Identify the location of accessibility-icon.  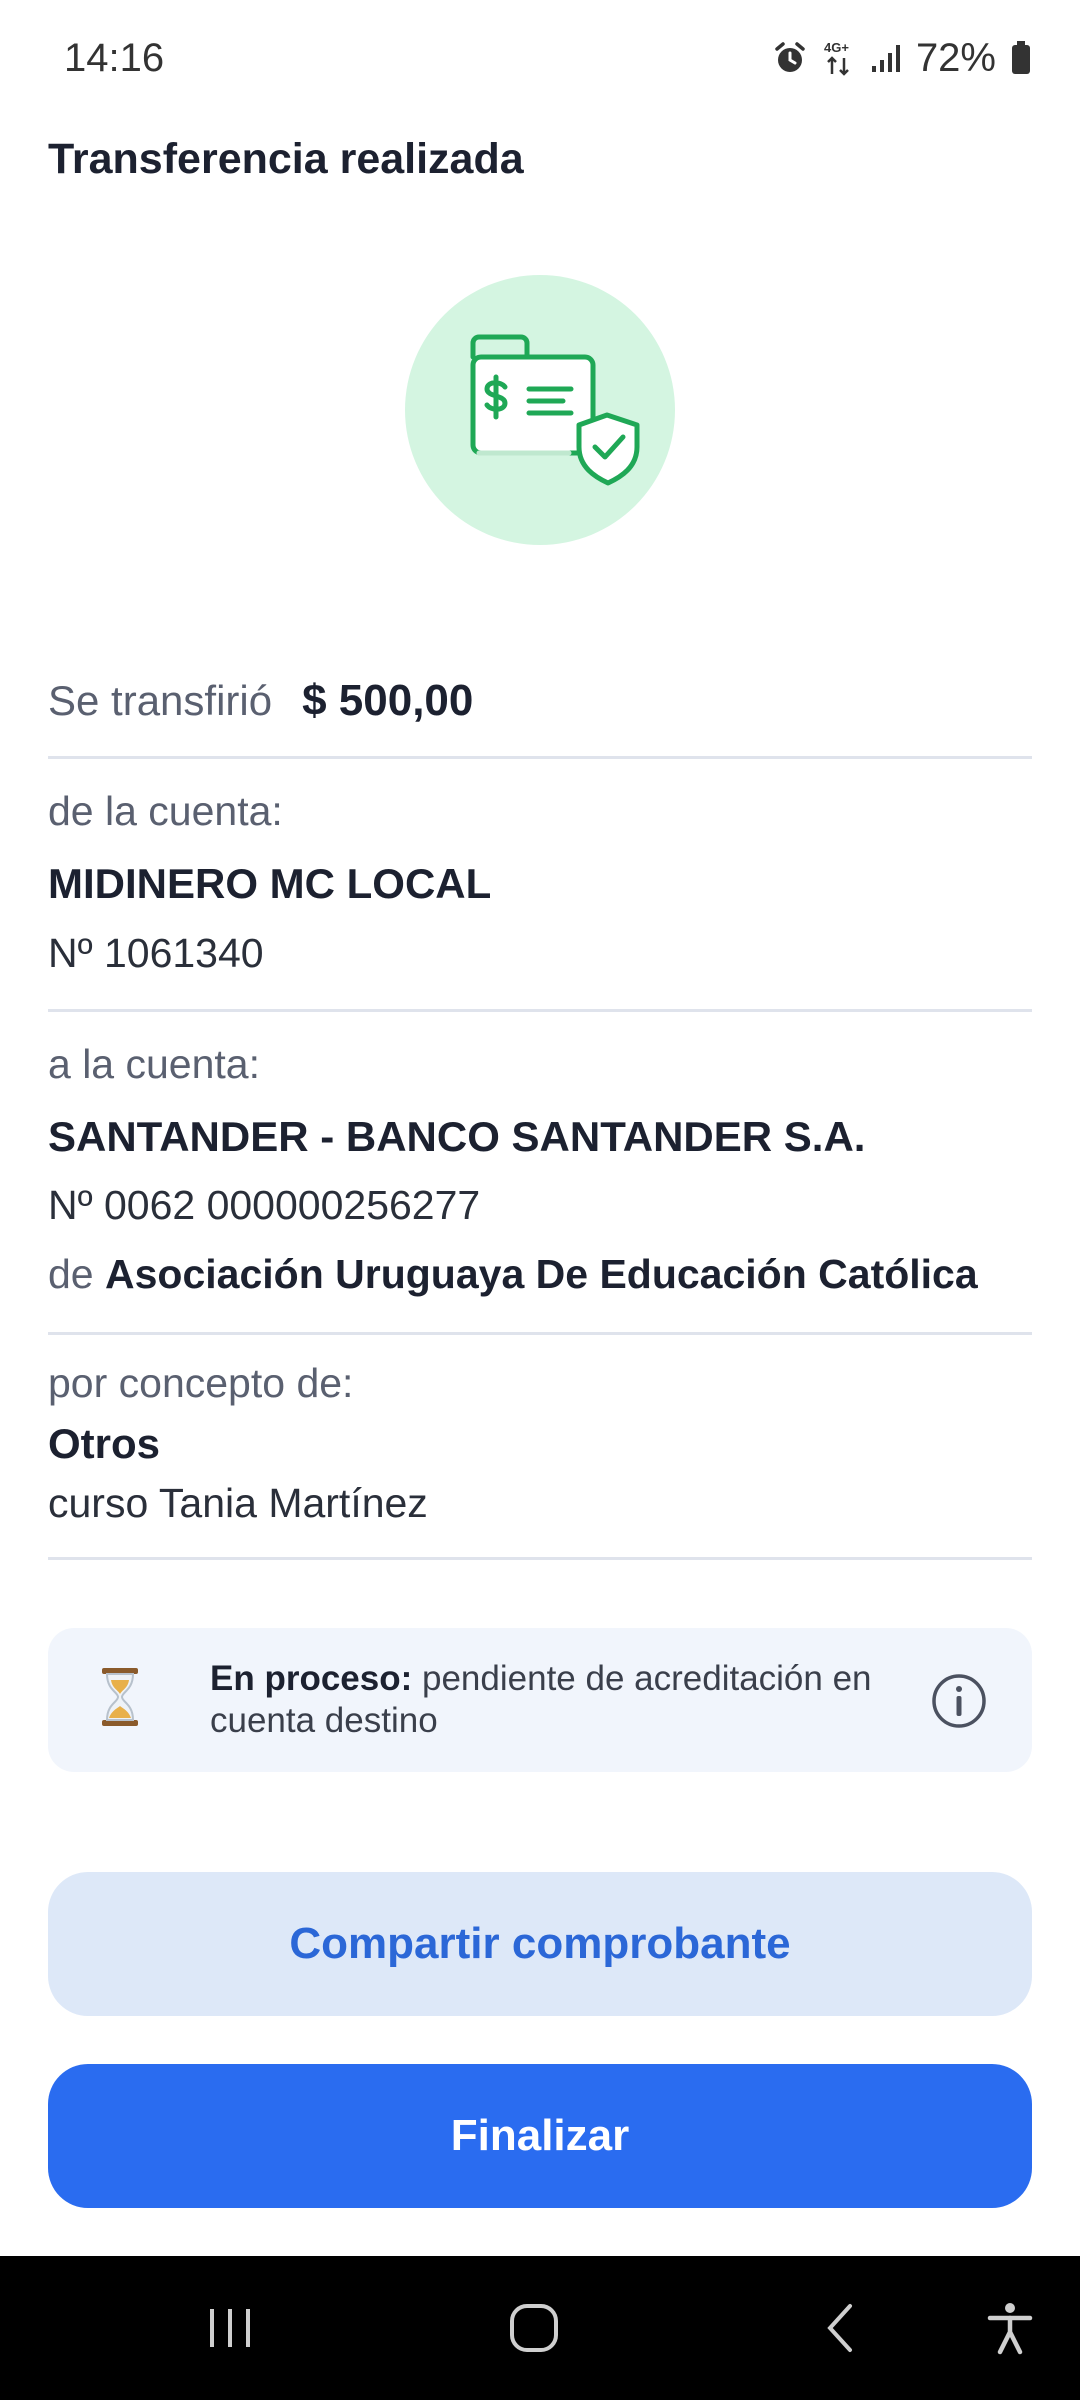
(1010, 2328).